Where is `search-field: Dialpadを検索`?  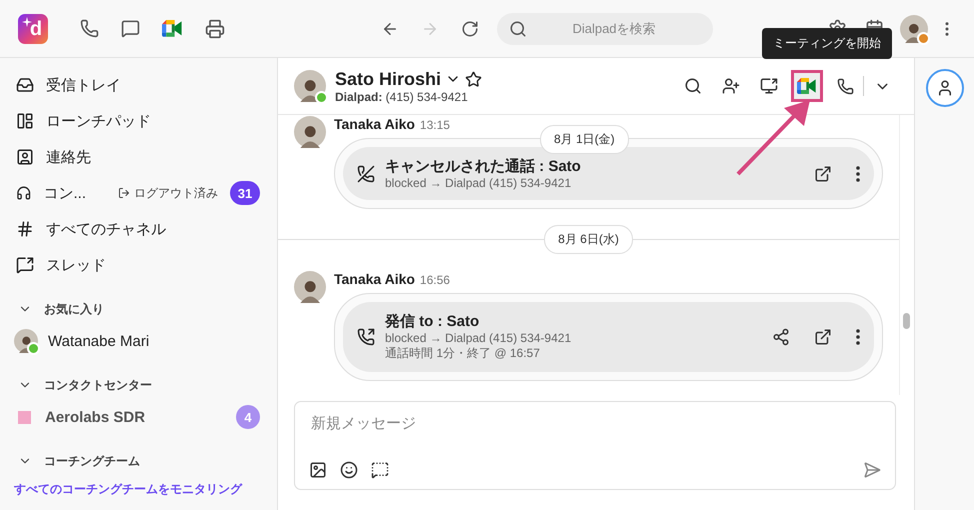
search-field: Dialpadを検索 is located at coordinates (605, 28).